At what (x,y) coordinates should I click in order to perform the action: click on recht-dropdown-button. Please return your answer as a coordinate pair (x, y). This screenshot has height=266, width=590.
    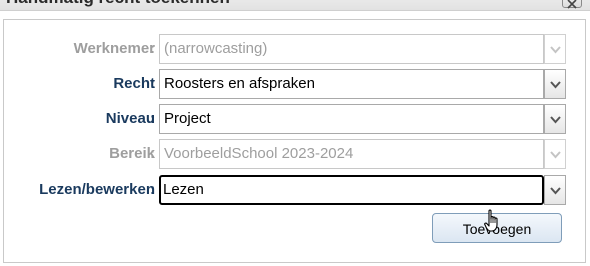
    Looking at the image, I should click on (555, 84).